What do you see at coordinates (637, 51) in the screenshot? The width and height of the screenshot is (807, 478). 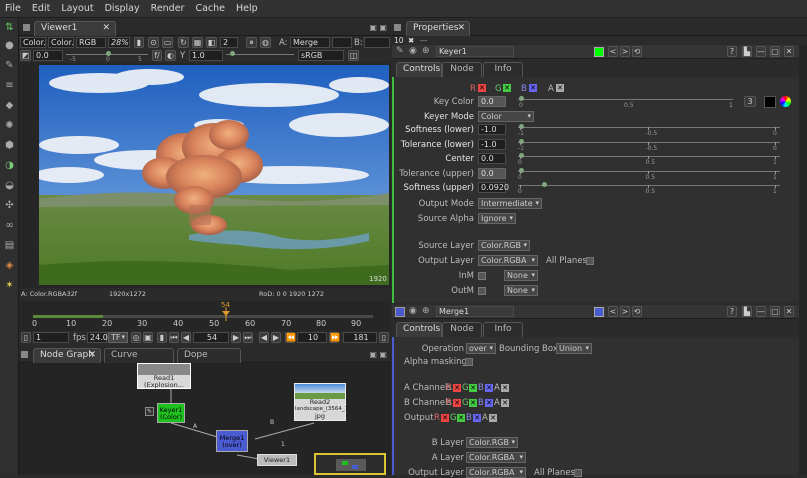 I see `restore-defaults-icon: ⟲` at bounding box center [637, 51].